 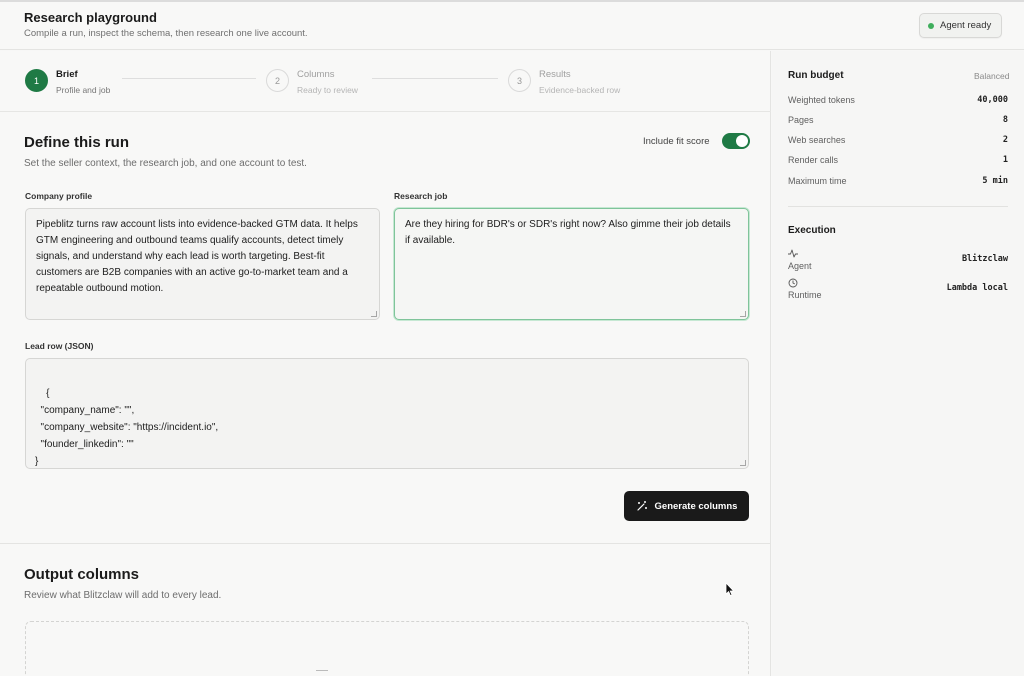 What do you see at coordinates (277, 80) in the screenshot?
I see `step-number: 2` at bounding box center [277, 80].